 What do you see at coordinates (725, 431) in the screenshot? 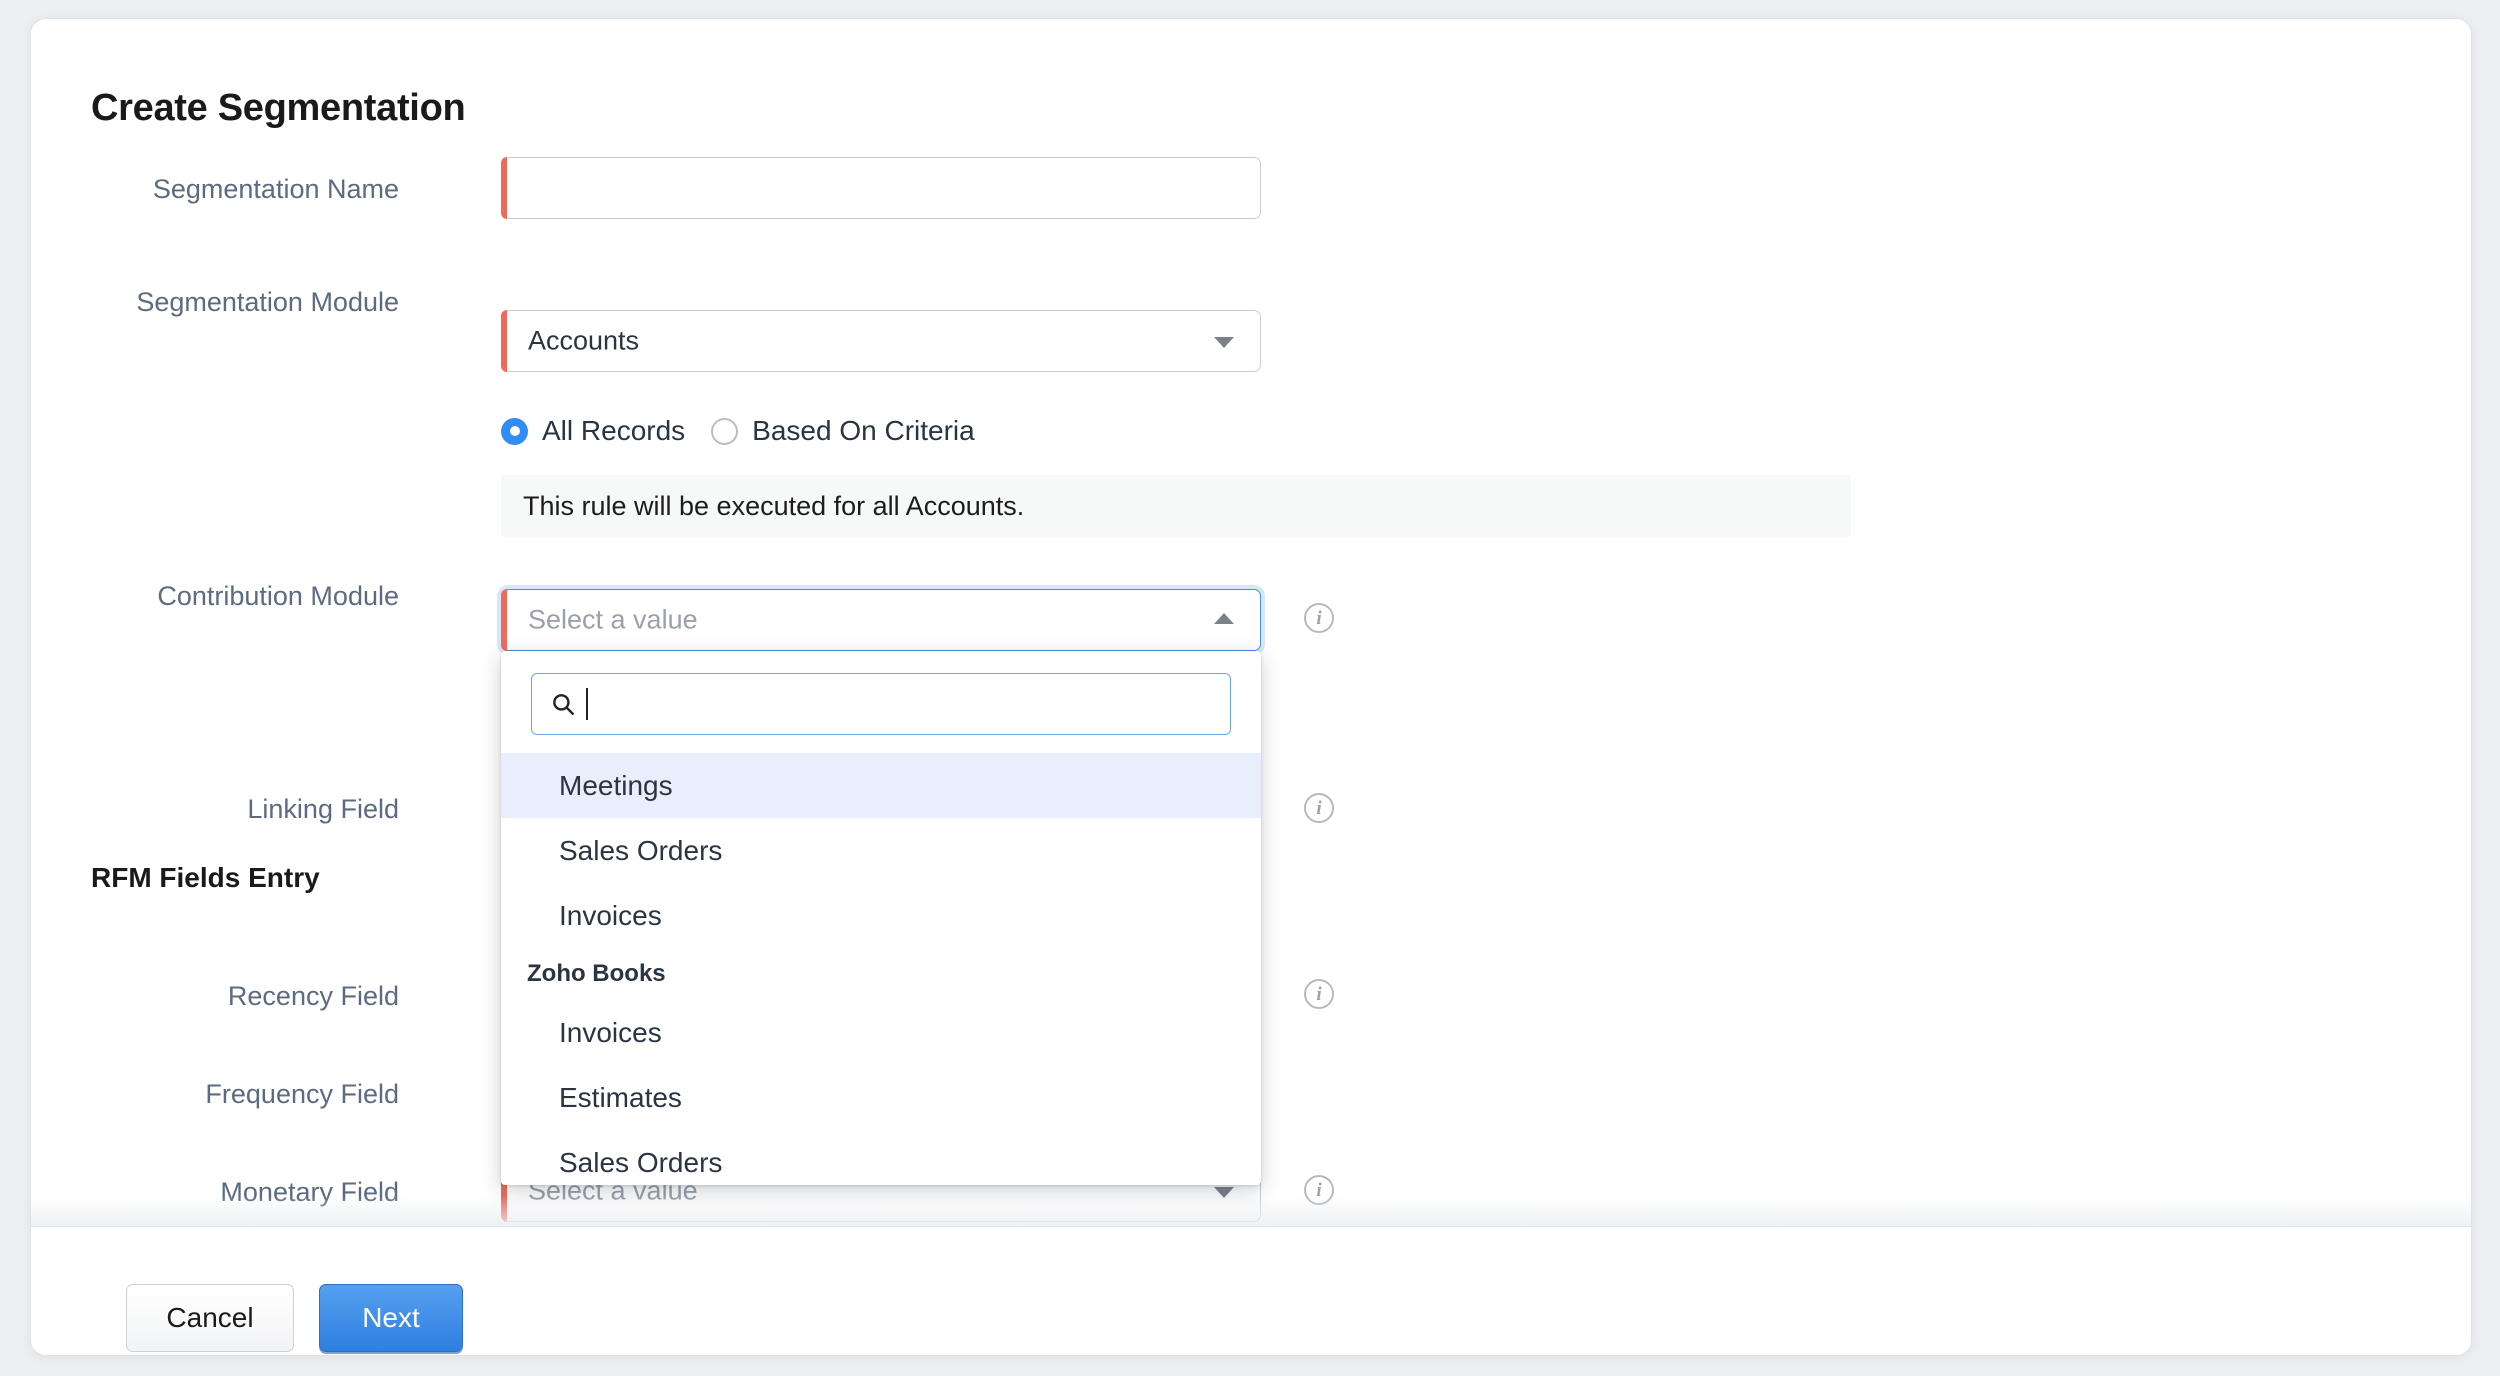
I see `radio-based-on-criteria-icon` at bounding box center [725, 431].